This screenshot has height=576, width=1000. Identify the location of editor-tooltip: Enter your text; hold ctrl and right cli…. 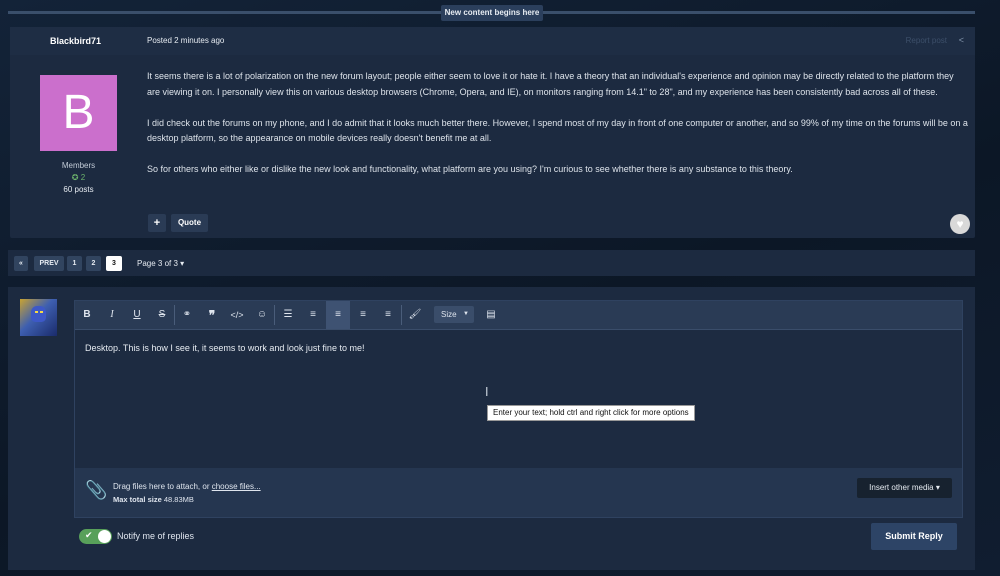
(591, 413).